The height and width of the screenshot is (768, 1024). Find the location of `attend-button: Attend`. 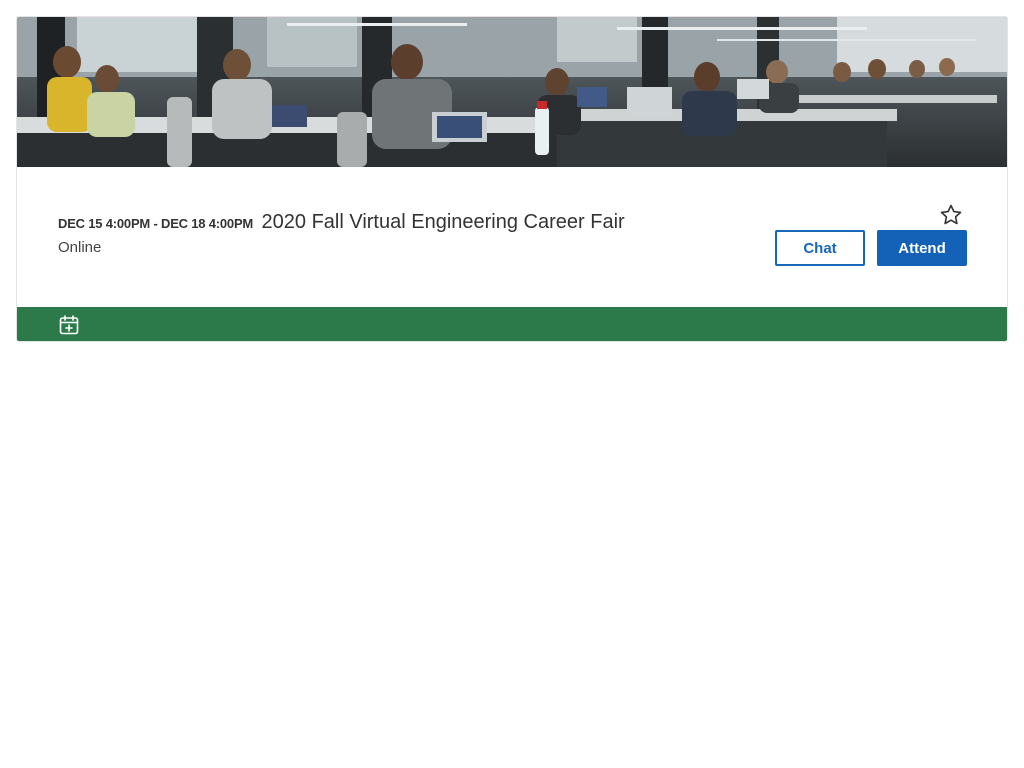

attend-button: Attend is located at coordinates (922, 248).